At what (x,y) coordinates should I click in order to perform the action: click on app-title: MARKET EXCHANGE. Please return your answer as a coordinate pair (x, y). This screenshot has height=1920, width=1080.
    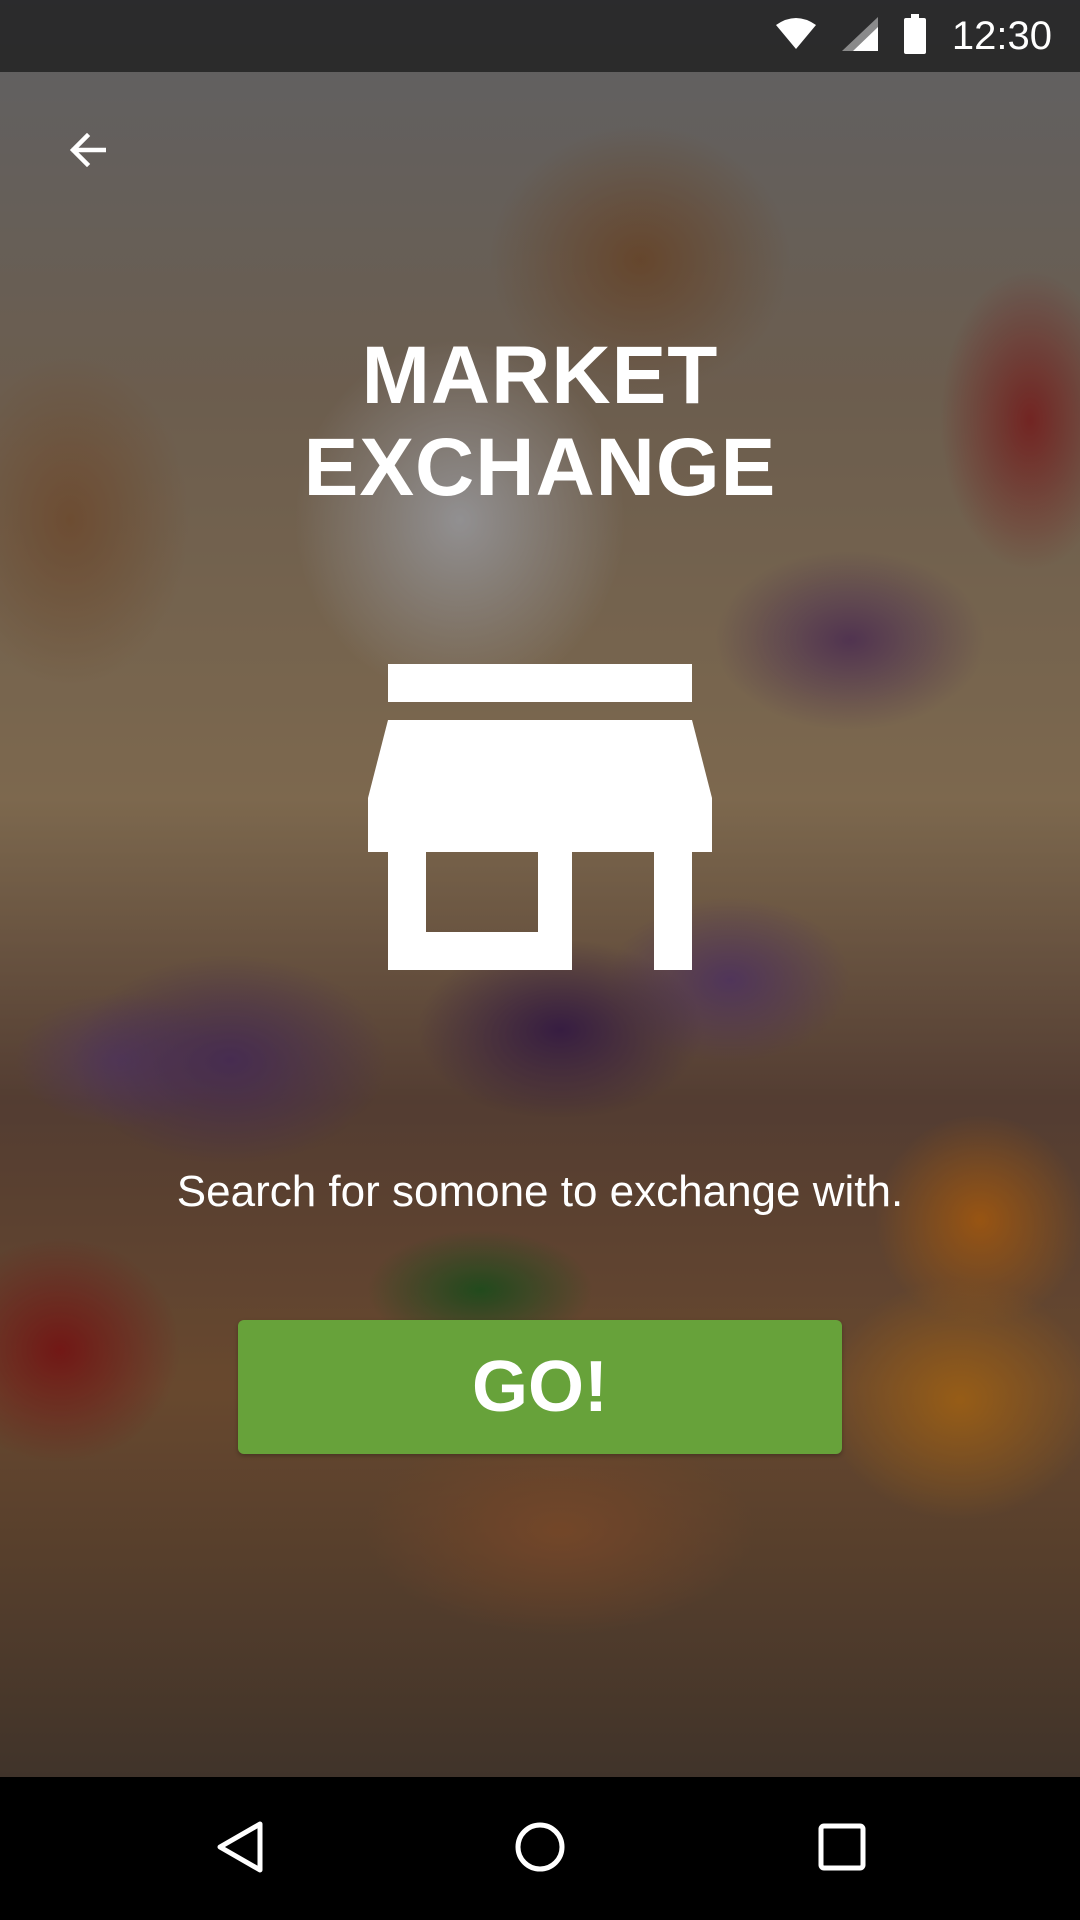
    Looking at the image, I should click on (540, 422).